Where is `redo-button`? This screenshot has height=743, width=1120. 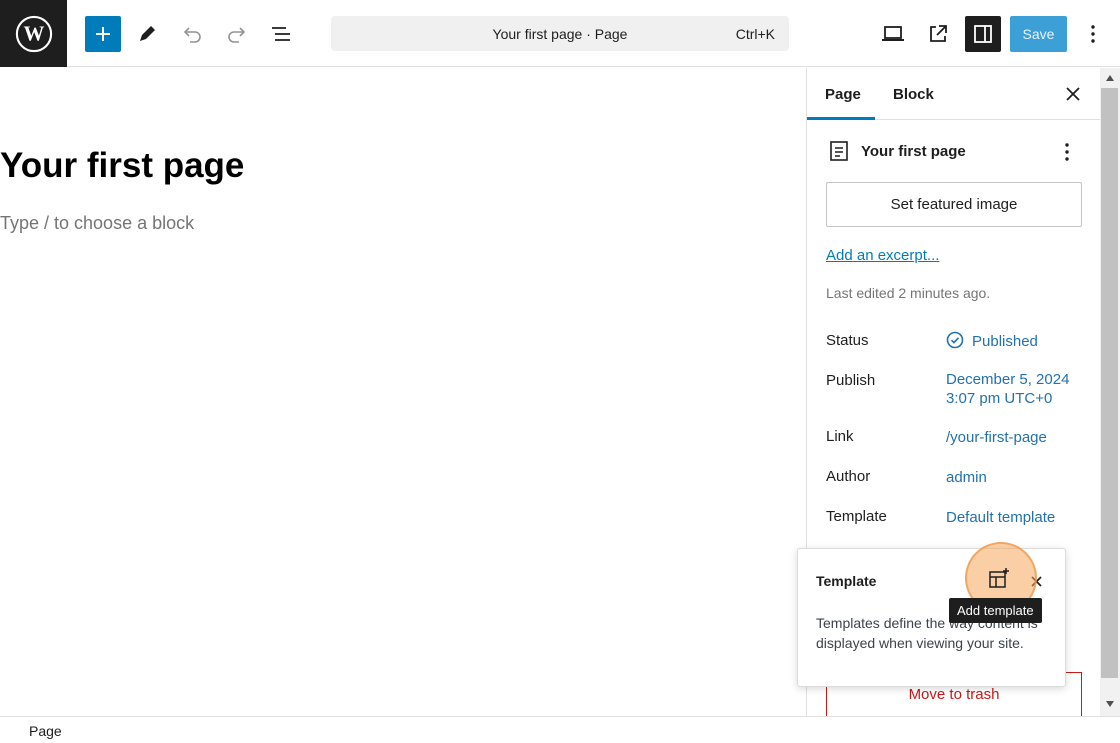
redo-button is located at coordinates (237, 34).